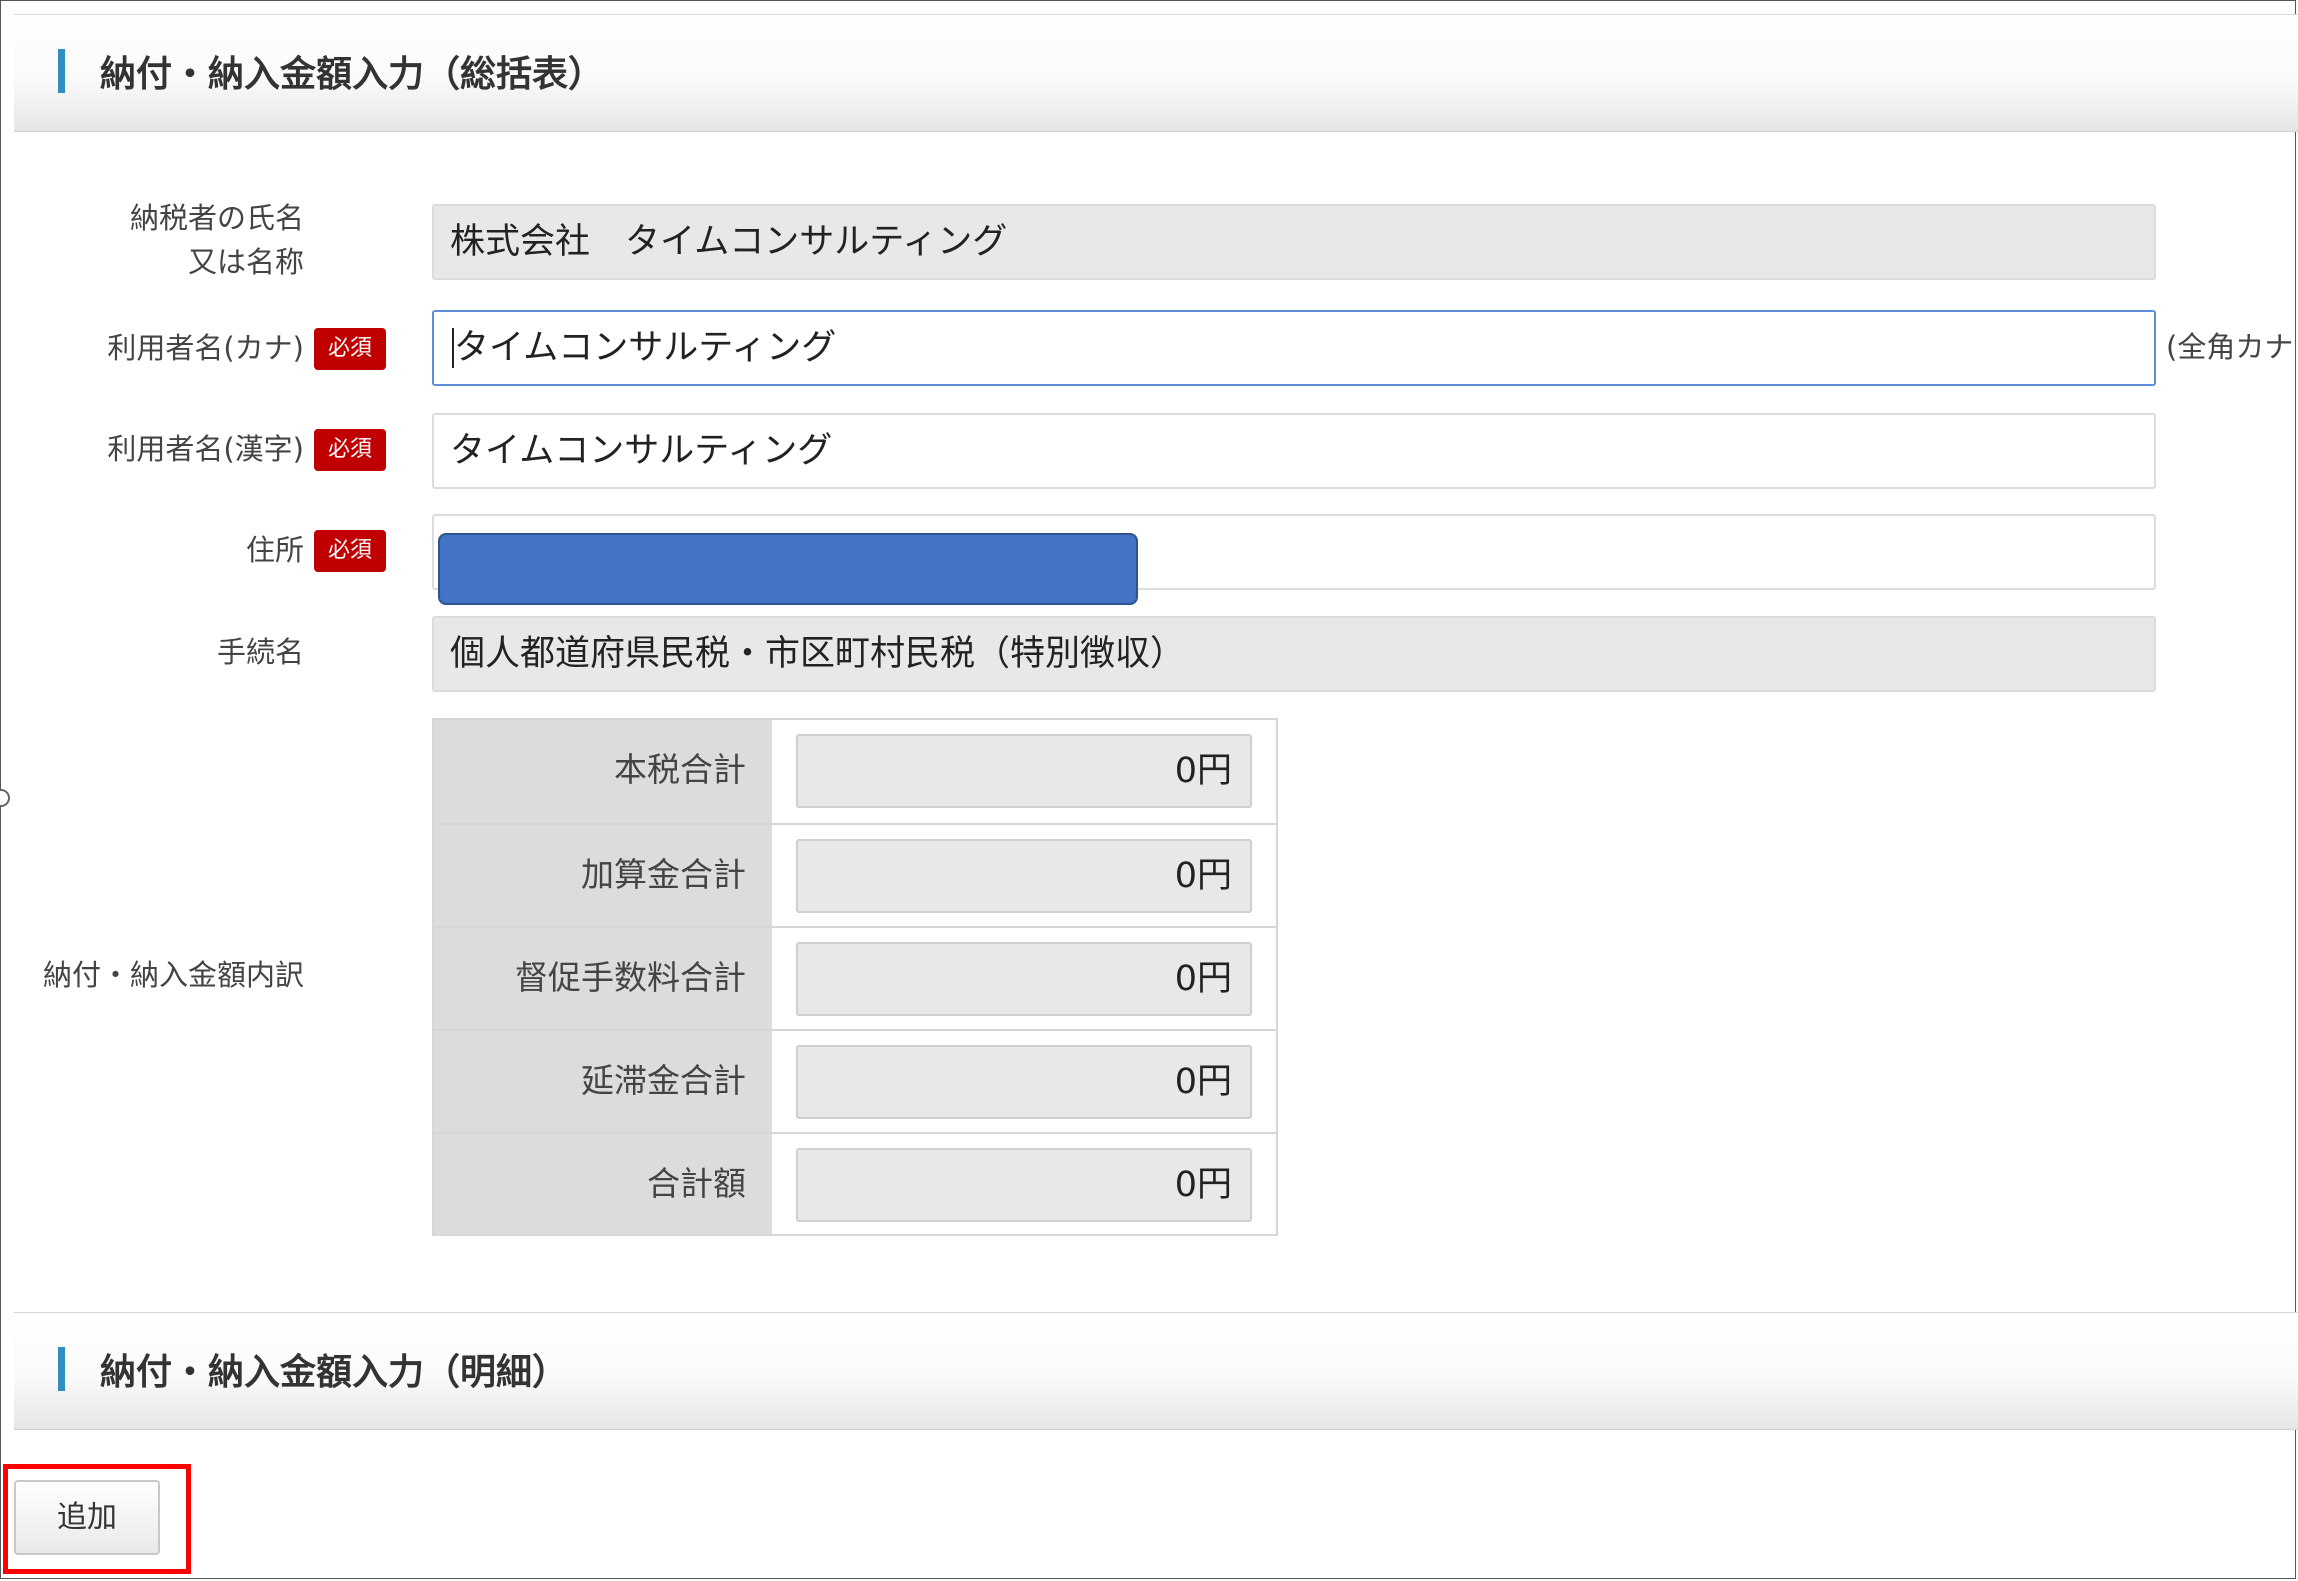 The image size is (2298, 1581). I want to click on breakdown-row: 本税合計 0円, so click(855, 771).